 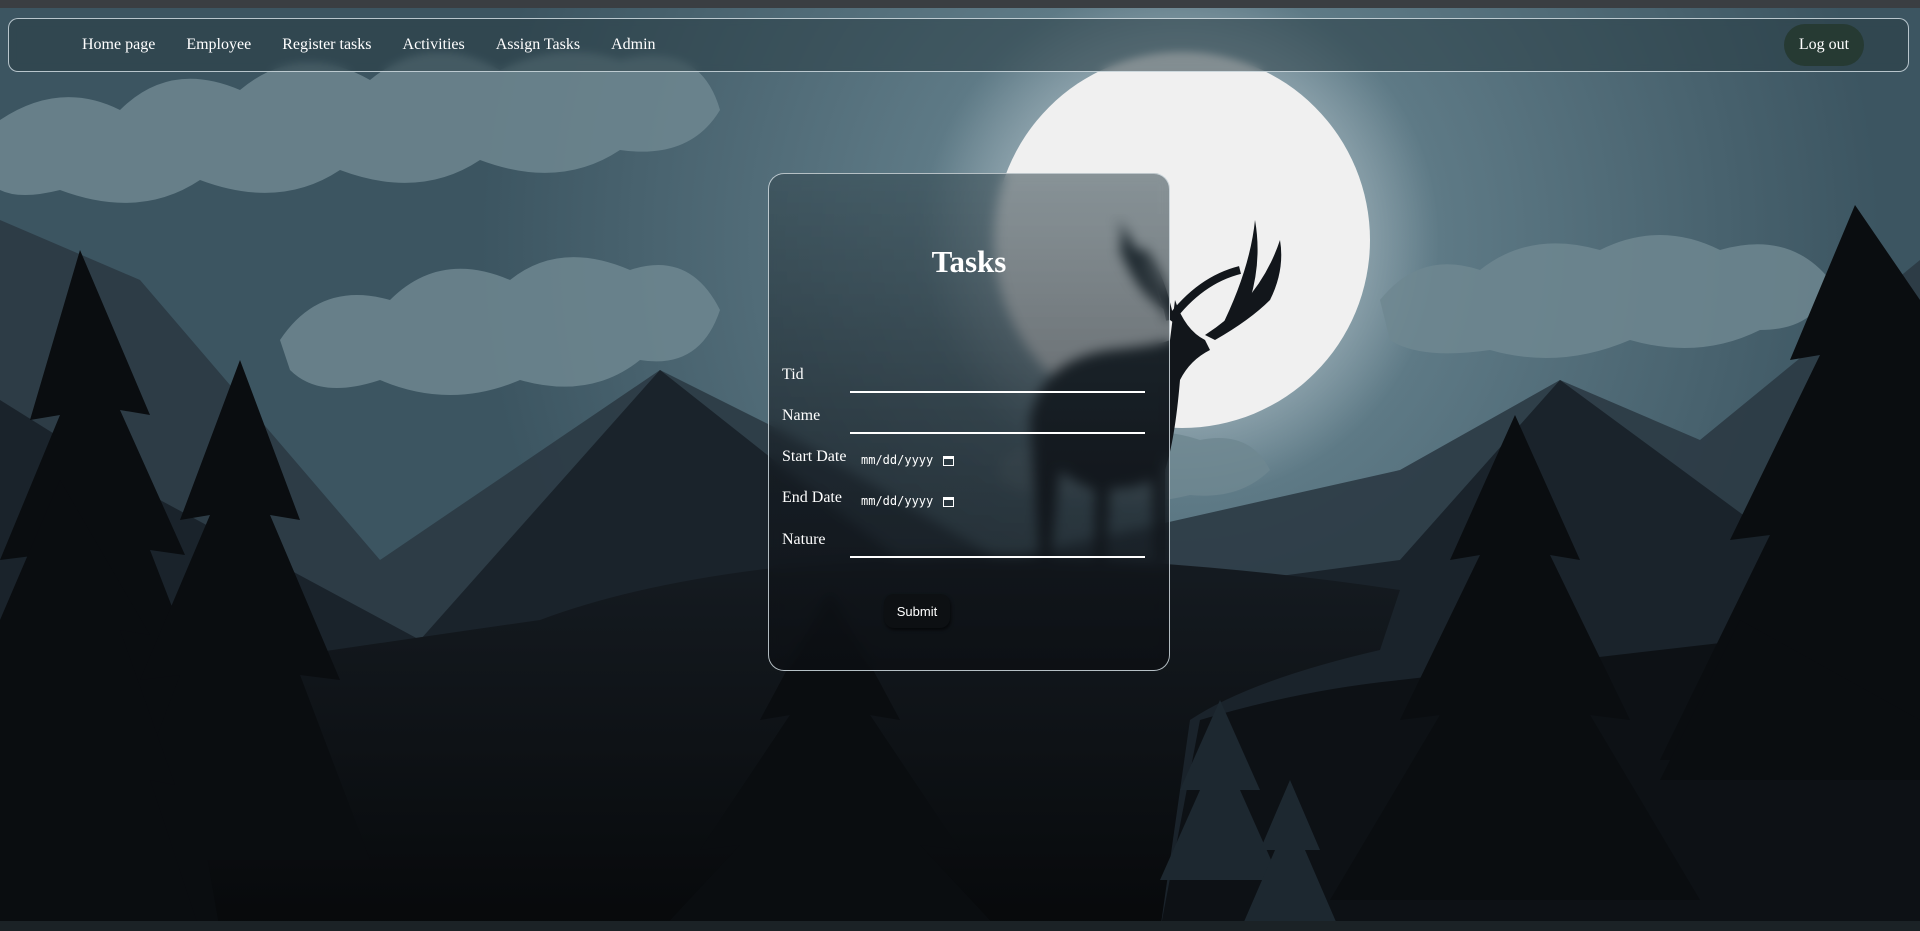 What do you see at coordinates (814, 456) in the screenshot?
I see `start-date-label: Start Date` at bounding box center [814, 456].